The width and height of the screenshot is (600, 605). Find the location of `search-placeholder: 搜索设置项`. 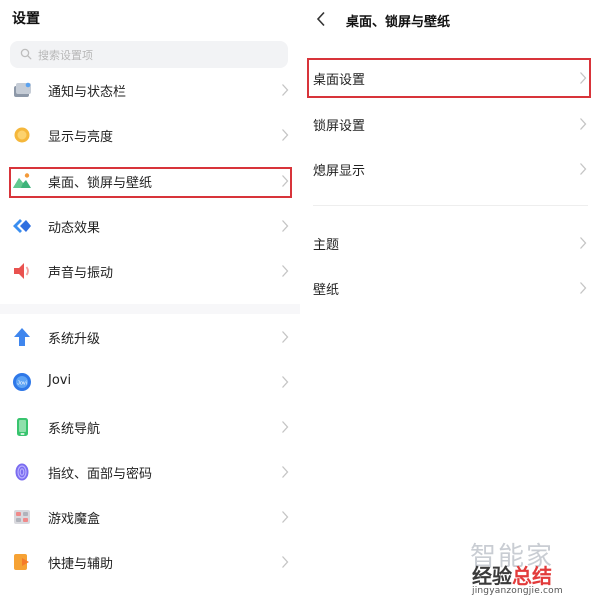

search-placeholder: 搜索设置项 is located at coordinates (65, 55).